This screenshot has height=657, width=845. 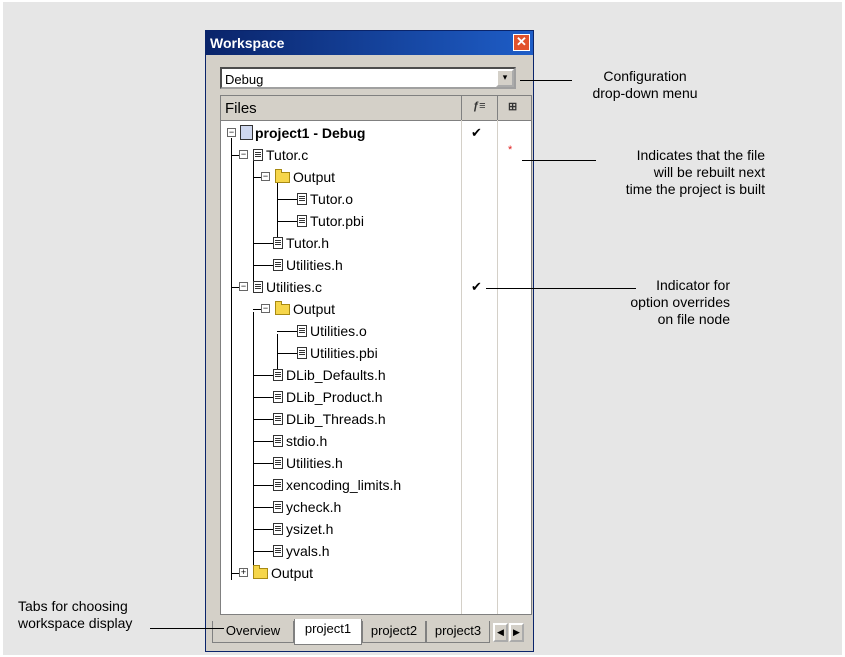 What do you see at coordinates (500, 632) in the screenshot?
I see `tab-scroll-left-icon: ◀` at bounding box center [500, 632].